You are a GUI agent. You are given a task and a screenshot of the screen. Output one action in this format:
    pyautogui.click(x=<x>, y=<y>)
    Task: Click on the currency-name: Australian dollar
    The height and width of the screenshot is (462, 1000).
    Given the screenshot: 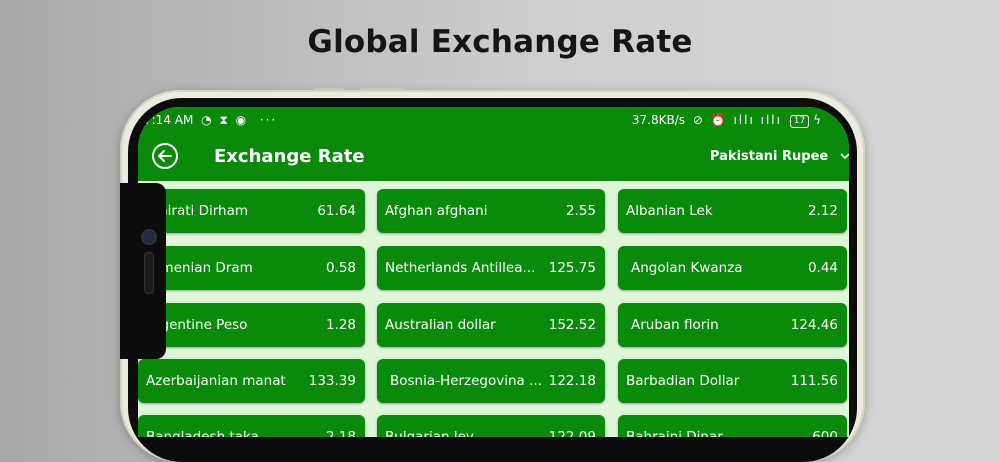 What is the action you would take?
    pyautogui.click(x=440, y=325)
    